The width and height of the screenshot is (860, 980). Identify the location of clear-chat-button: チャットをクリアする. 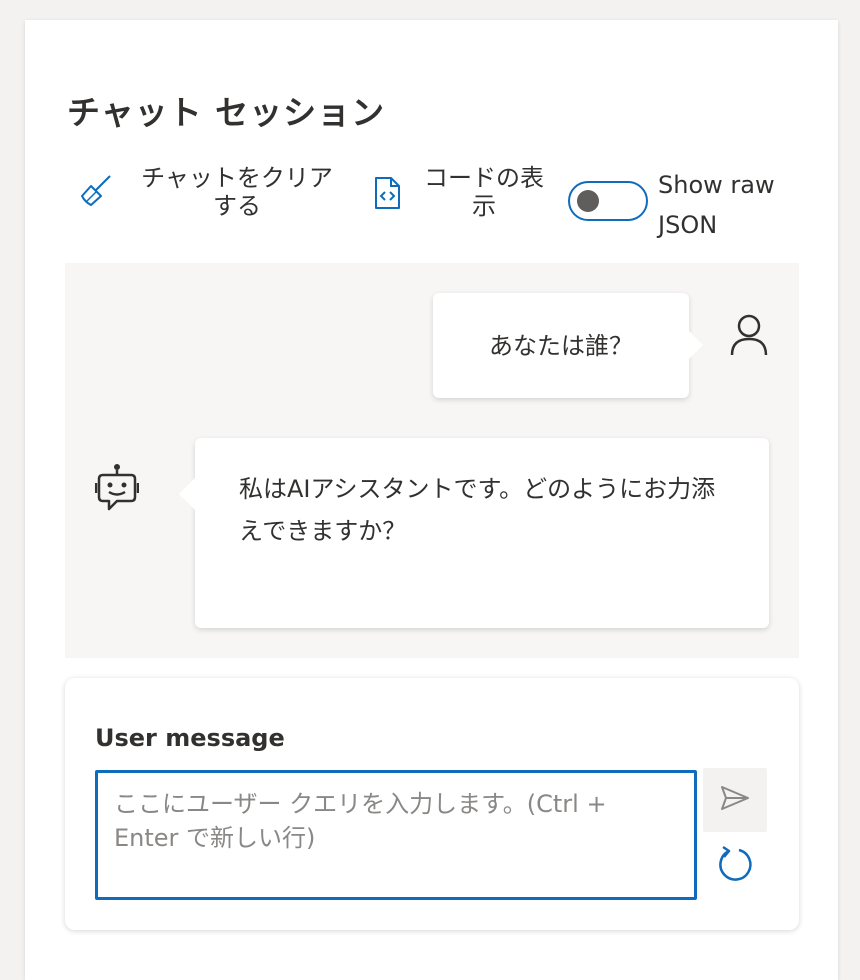
(208, 195).